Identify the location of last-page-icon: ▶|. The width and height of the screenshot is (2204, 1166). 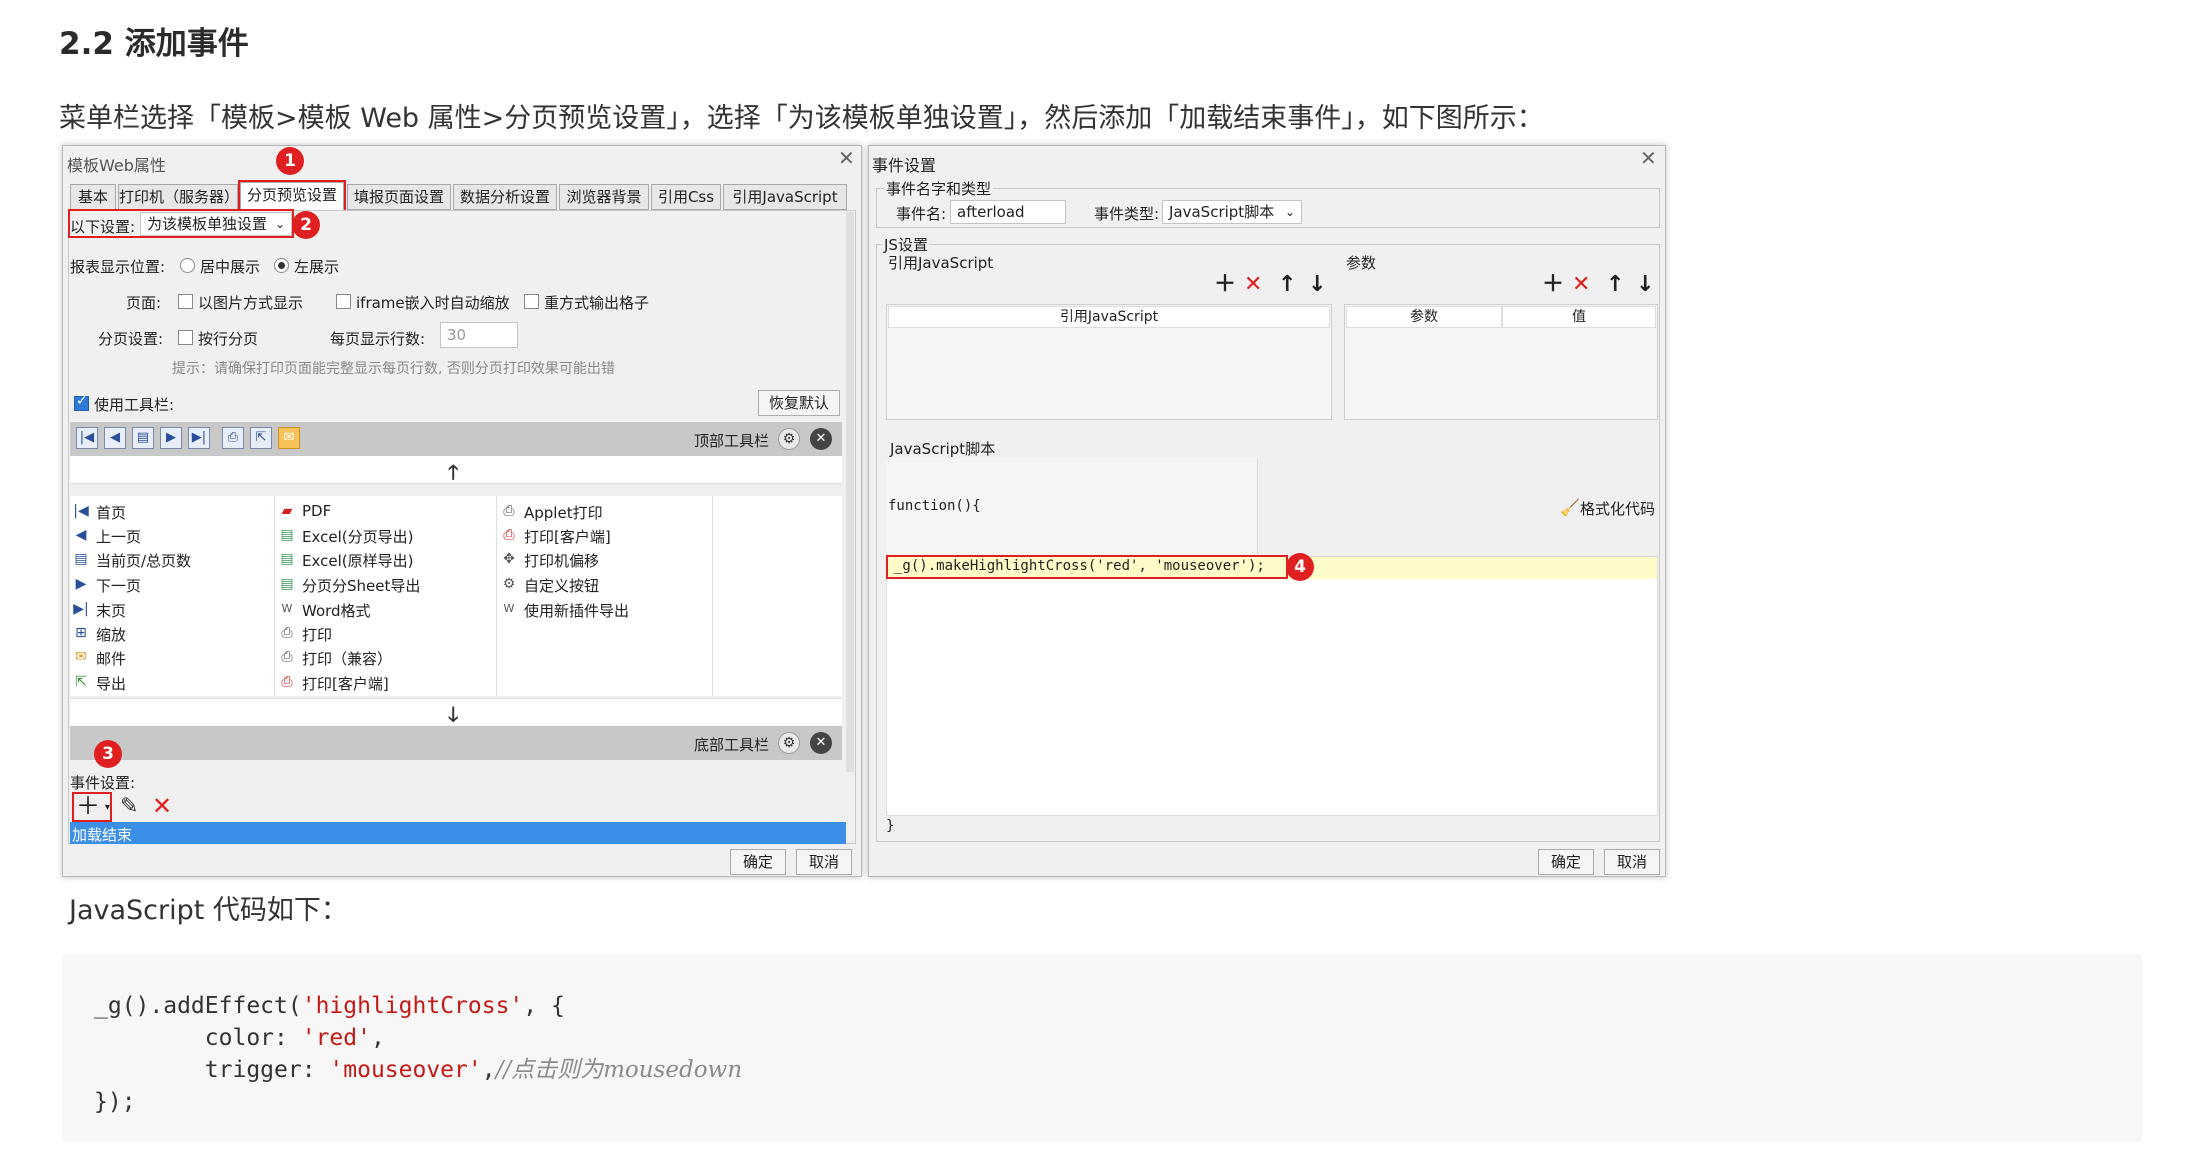
(199, 438).